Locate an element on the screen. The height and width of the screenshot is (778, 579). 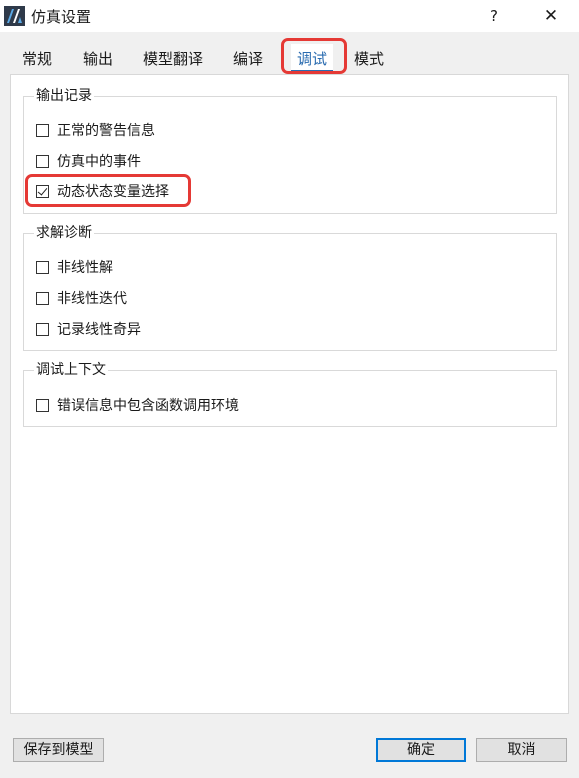
tab-model-translation: 模型翻译 is located at coordinates (173, 59).